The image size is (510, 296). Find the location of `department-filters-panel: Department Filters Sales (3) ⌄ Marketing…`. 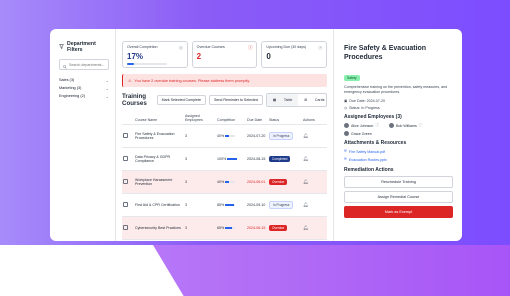

department-filters-panel: Department Filters Sales (3) ⌄ Marketing… is located at coordinates (83, 135).